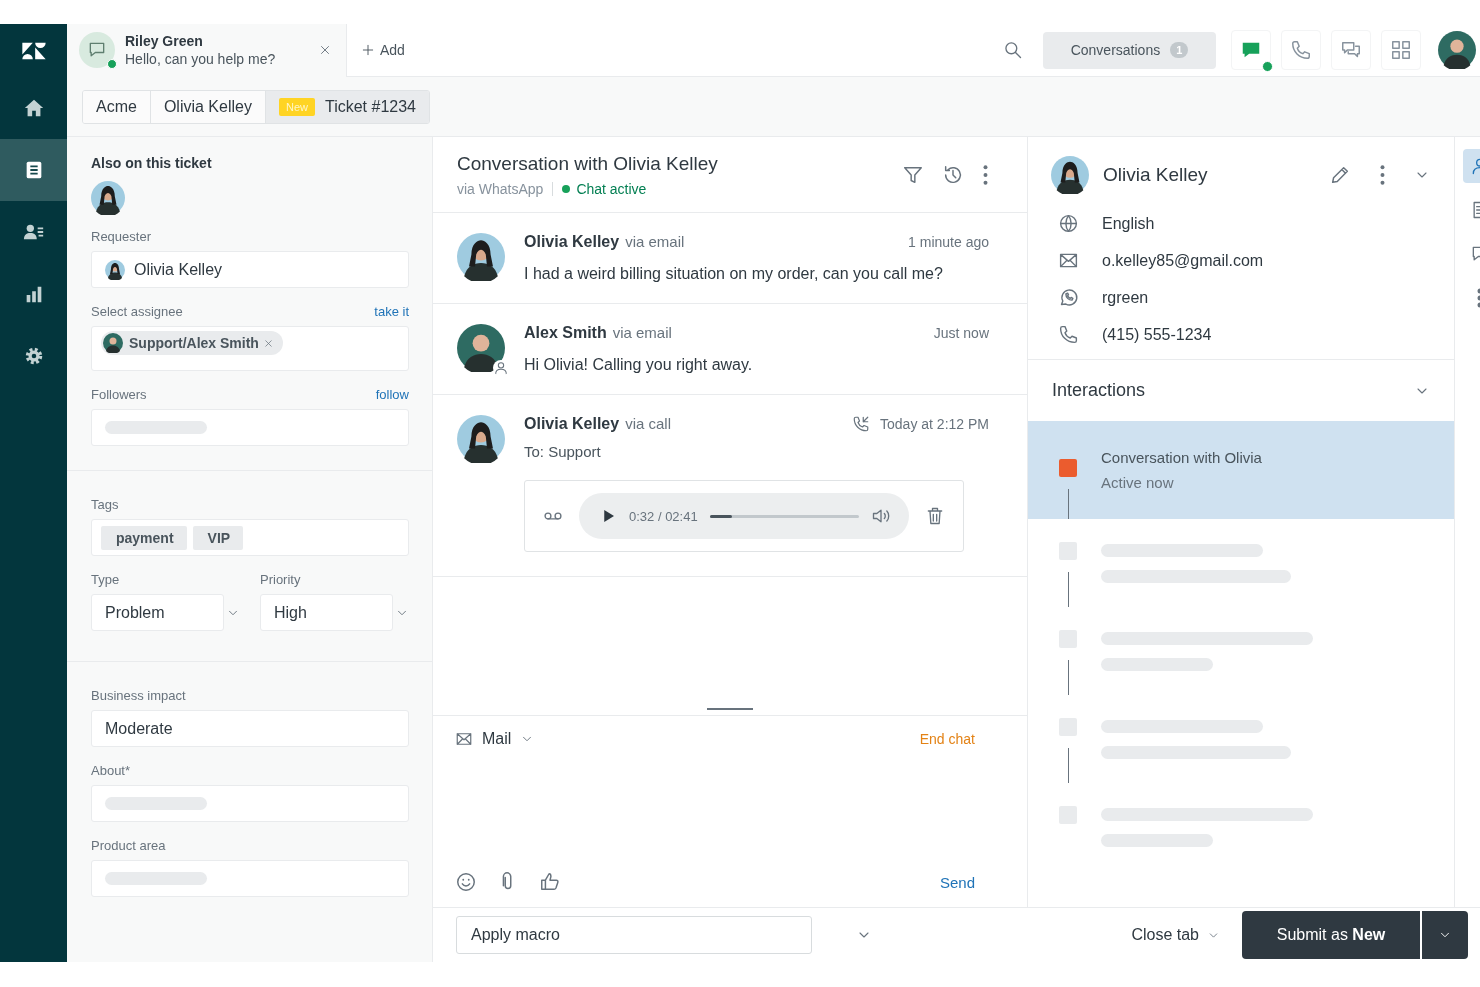 This screenshot has width=1480, height=987. I want to click on tab: Acme, so click(117, 106).